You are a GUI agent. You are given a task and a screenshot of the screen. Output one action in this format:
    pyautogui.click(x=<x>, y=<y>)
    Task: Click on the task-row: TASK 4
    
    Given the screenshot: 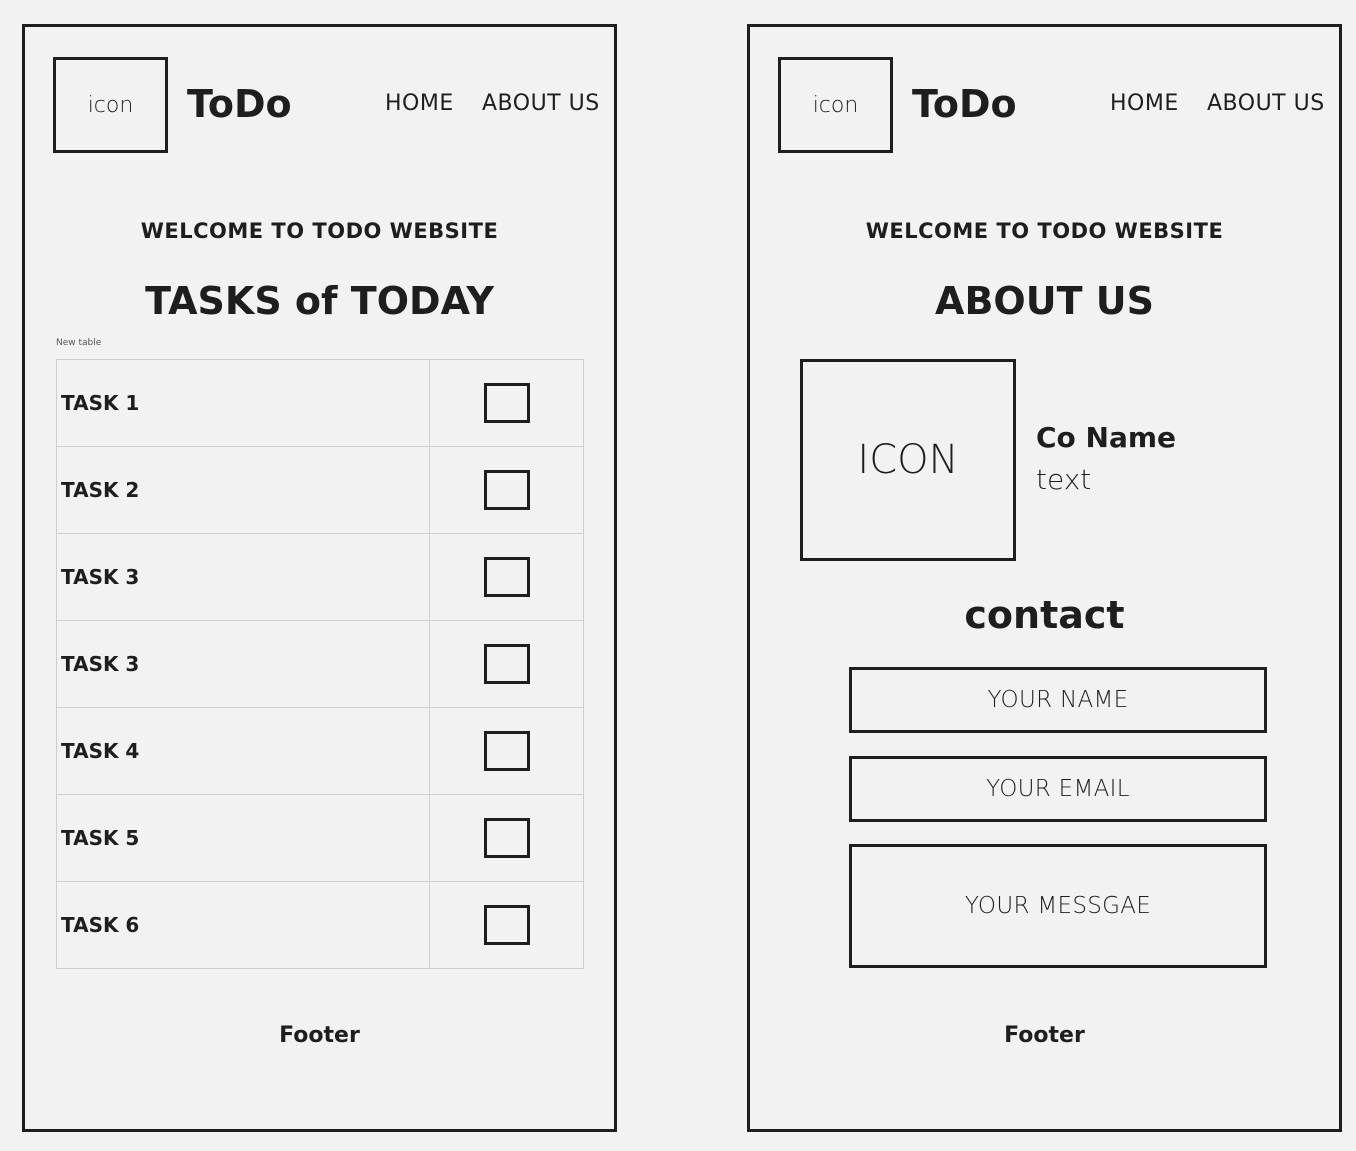 What is the action you would take?
    pyautogui.click(x=320, y=751)
    